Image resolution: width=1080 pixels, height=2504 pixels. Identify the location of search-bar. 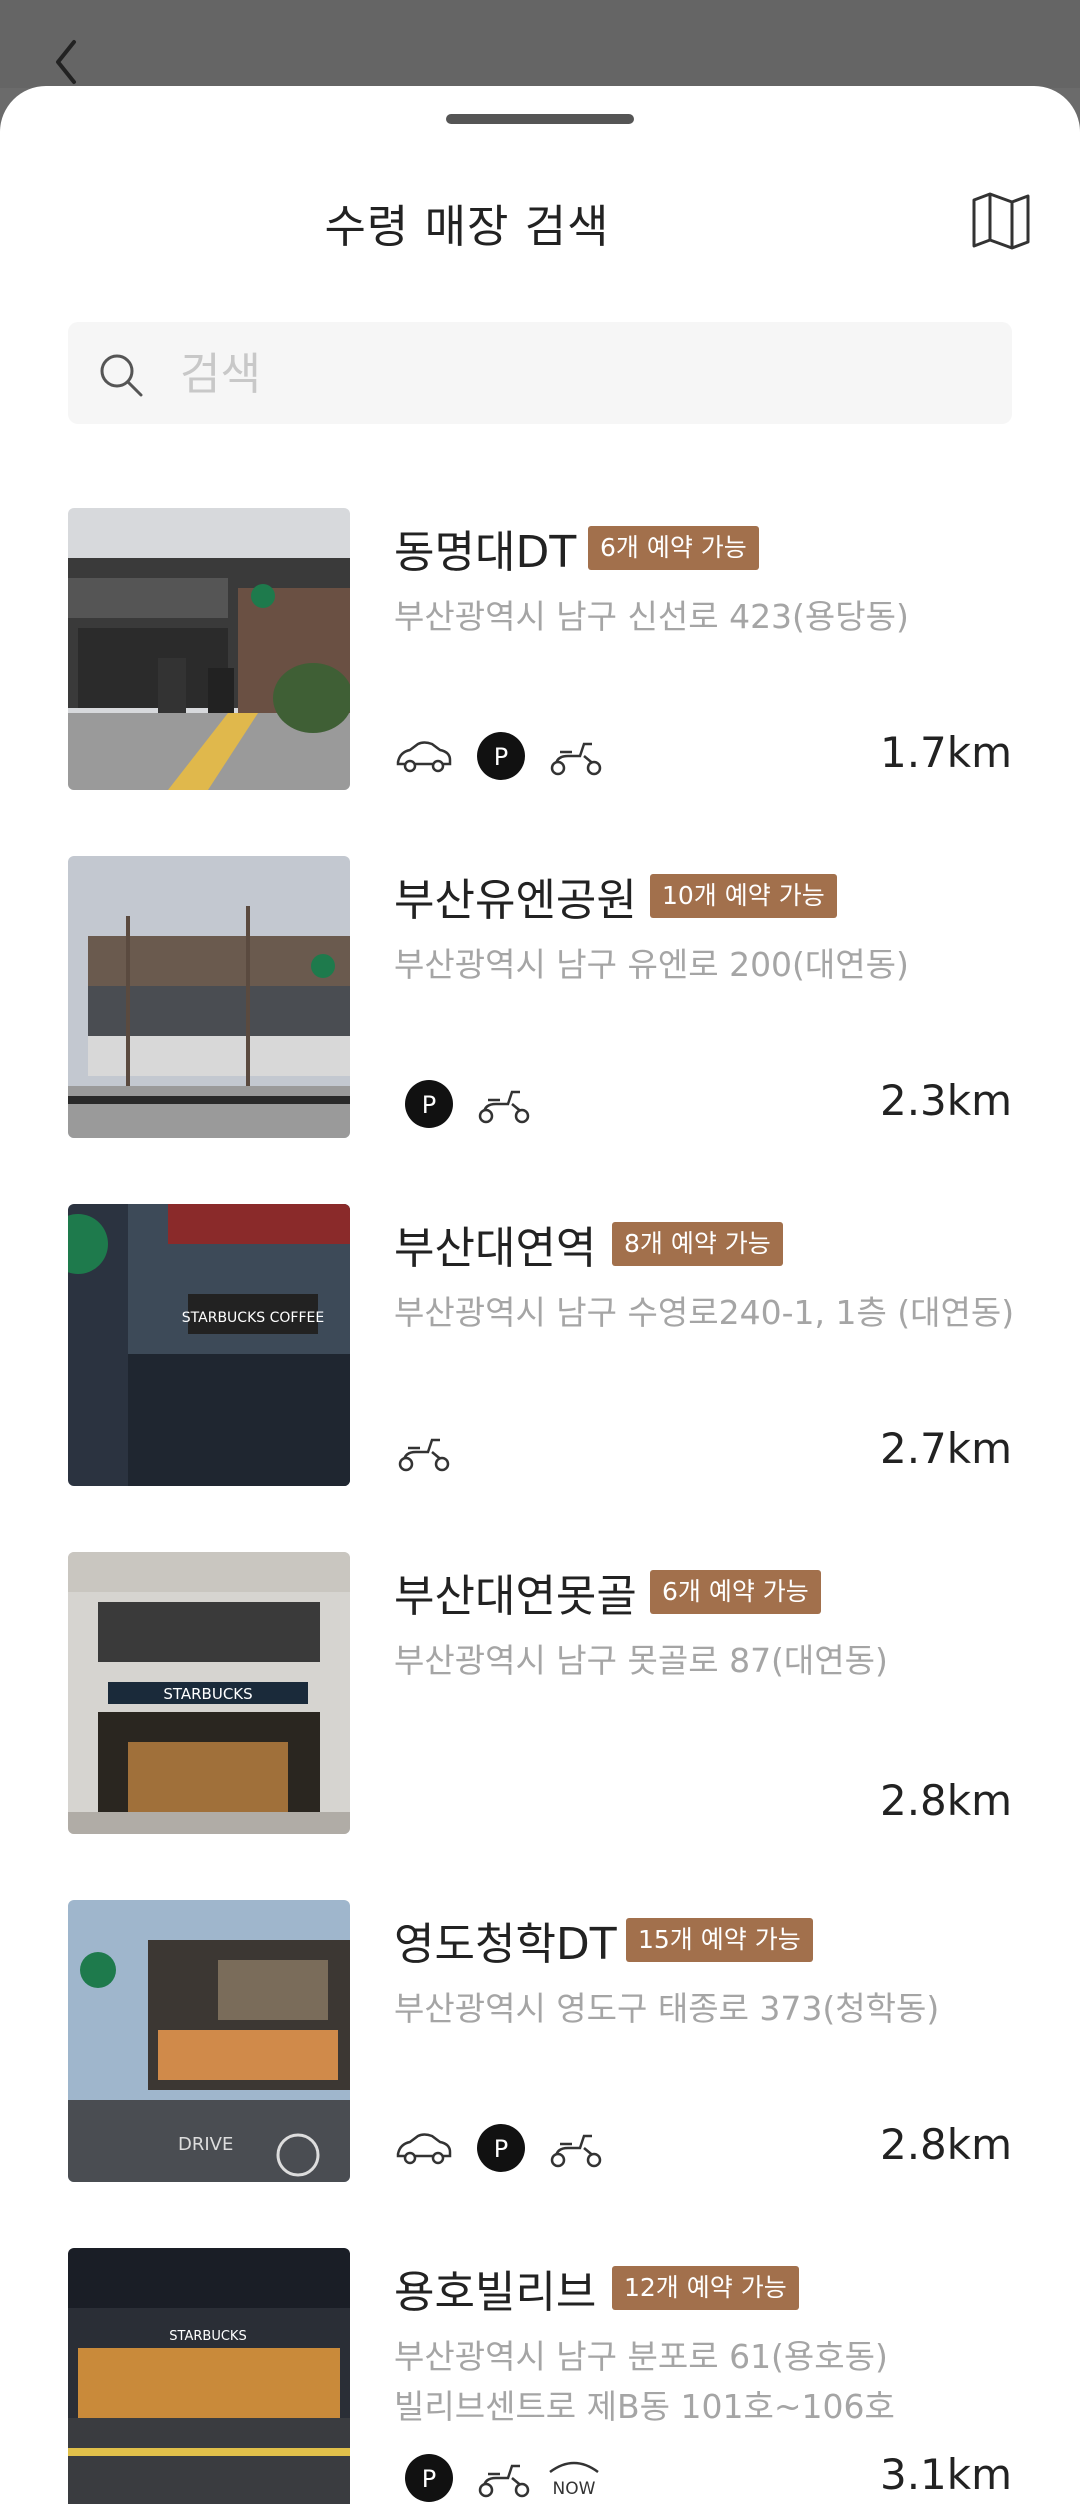
(540, 374).